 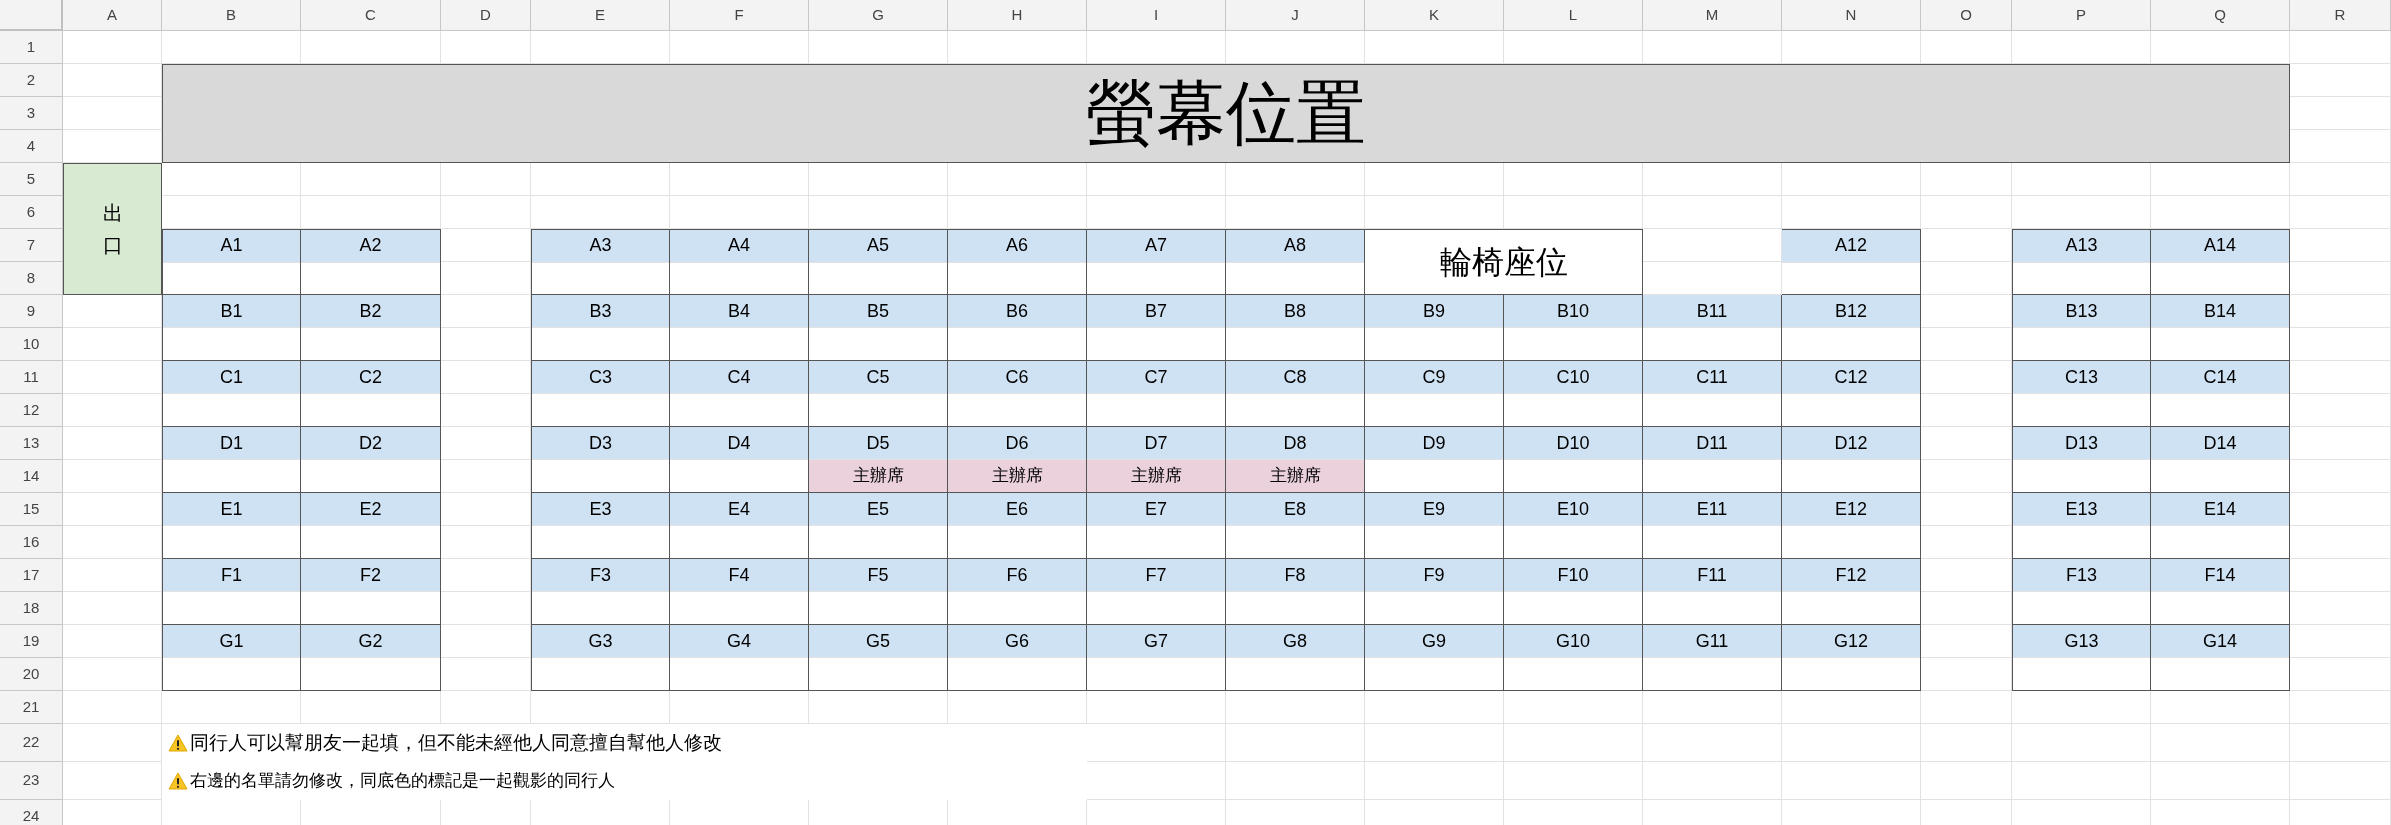 I want to click on column-header: E, so click(x=600, y=15).